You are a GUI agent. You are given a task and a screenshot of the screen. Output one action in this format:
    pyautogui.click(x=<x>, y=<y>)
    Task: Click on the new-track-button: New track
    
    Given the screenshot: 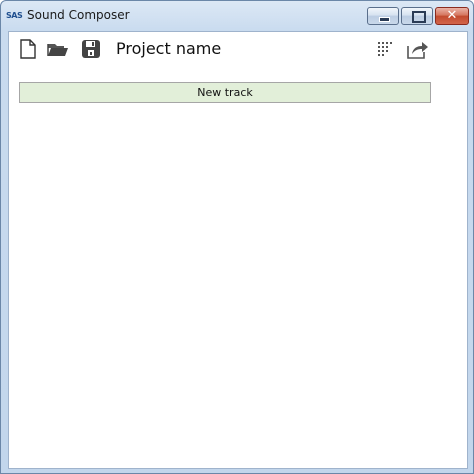 What is the action you would take?
    pyautogui.click(x=225, y=92)
    